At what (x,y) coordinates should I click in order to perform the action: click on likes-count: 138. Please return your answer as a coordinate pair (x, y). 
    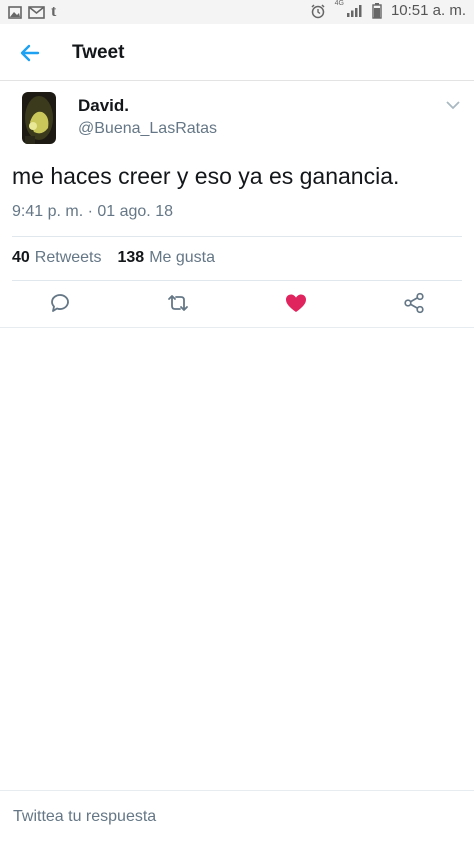
    Looking at the image, I should click on (131, 258).